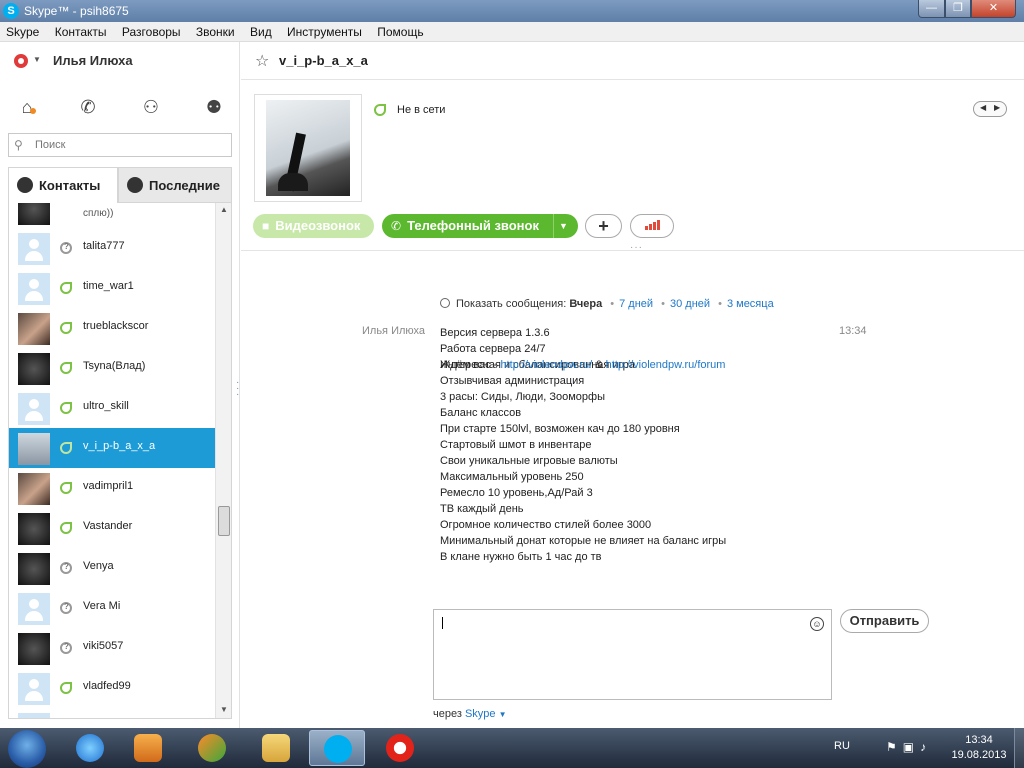 The image size is (1024, 768). I want to click on send-via-selector: Skype, so click(480, 714).